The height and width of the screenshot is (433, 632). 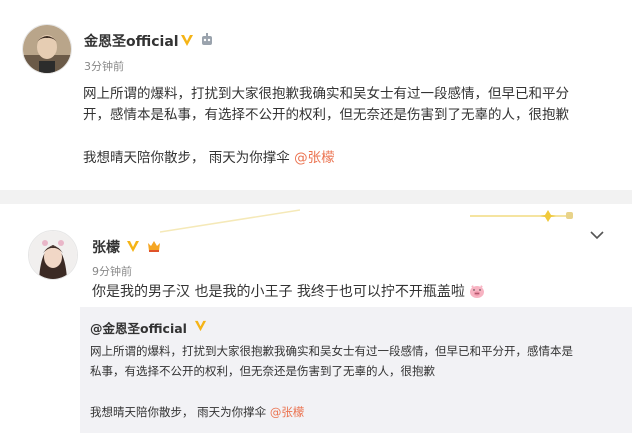 I want to click on robot-badge-icon, so click(x=207, y=39).